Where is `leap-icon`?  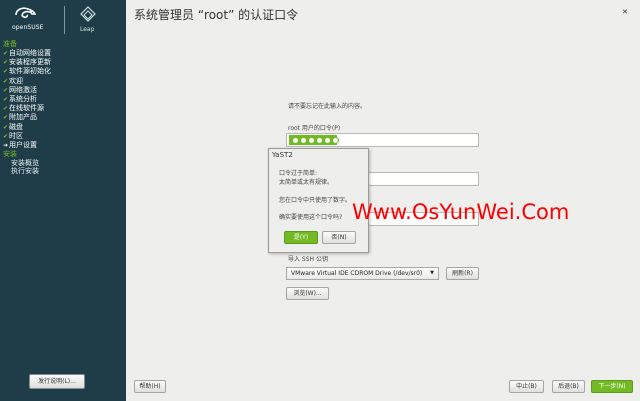 leap-icon is located at coordinates (88, 14).